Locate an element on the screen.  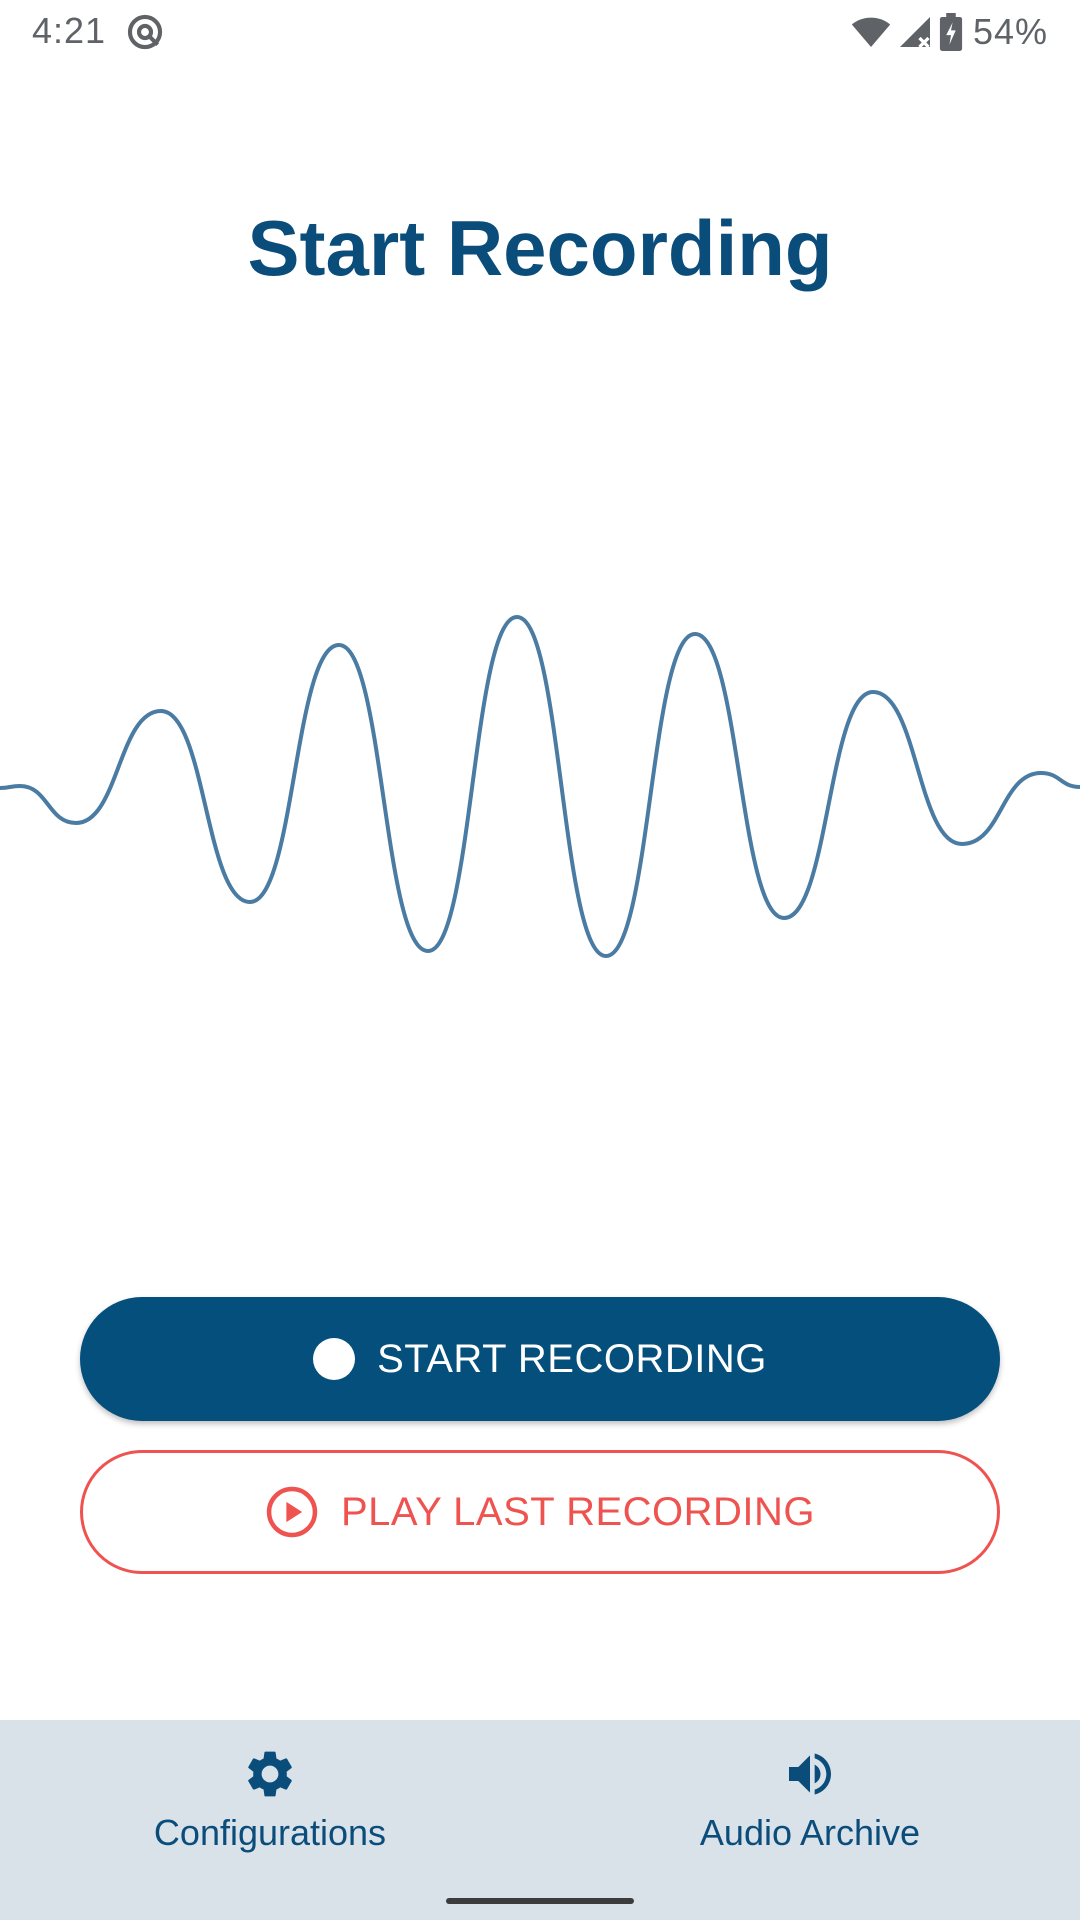
nav-item-audio-archive: Audio Archive is located at coordinates (810, 1795).